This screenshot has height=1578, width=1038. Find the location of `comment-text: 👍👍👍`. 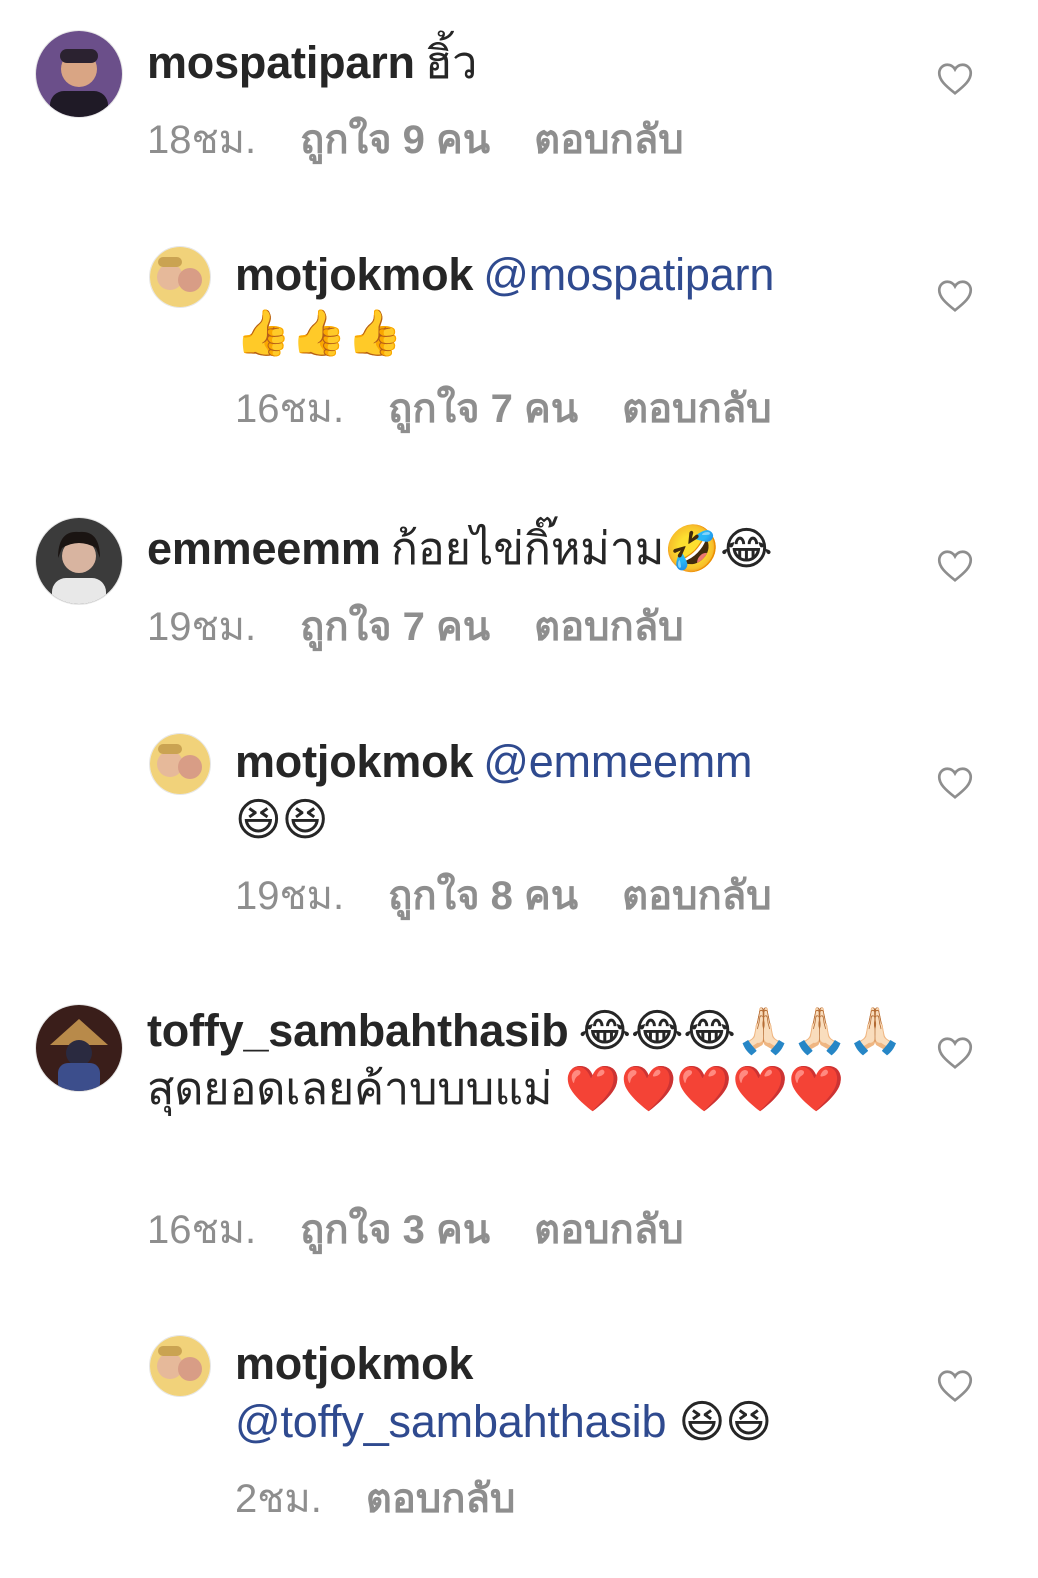

comment-text: 👍👍👍 is located at coordinates (319, 332).